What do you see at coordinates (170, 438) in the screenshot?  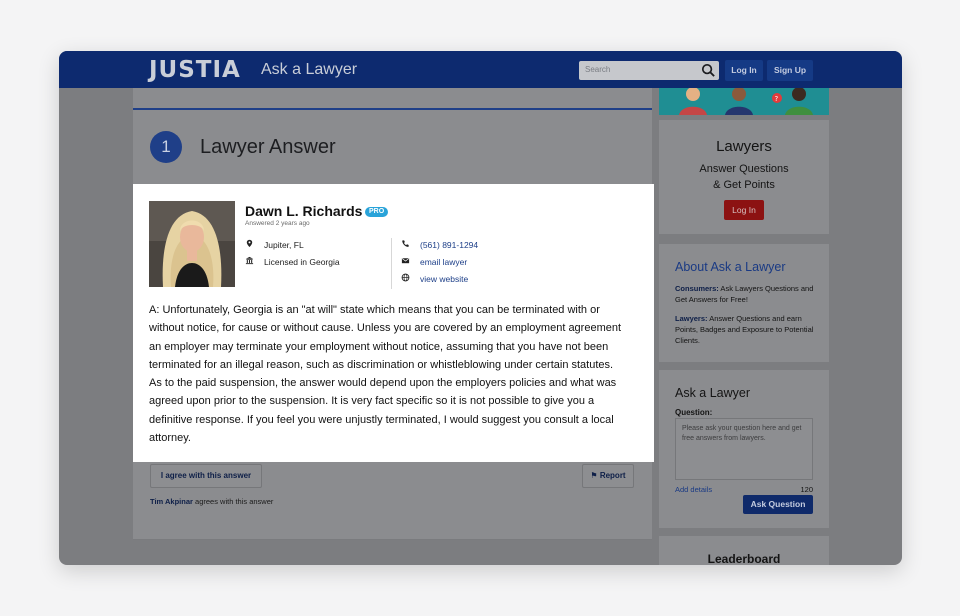 I see `answer-line: attorney.` at bounding box center [170, 438].